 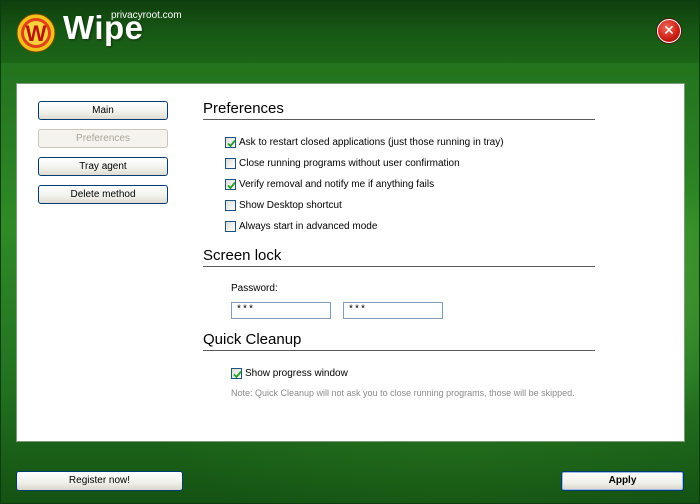 I want to click on nav-main-button: Main, so click(x=103, y=110).